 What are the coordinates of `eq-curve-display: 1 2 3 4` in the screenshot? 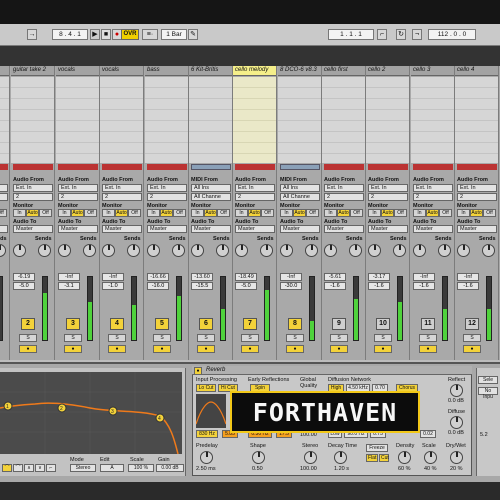 It's located at (91, 413).